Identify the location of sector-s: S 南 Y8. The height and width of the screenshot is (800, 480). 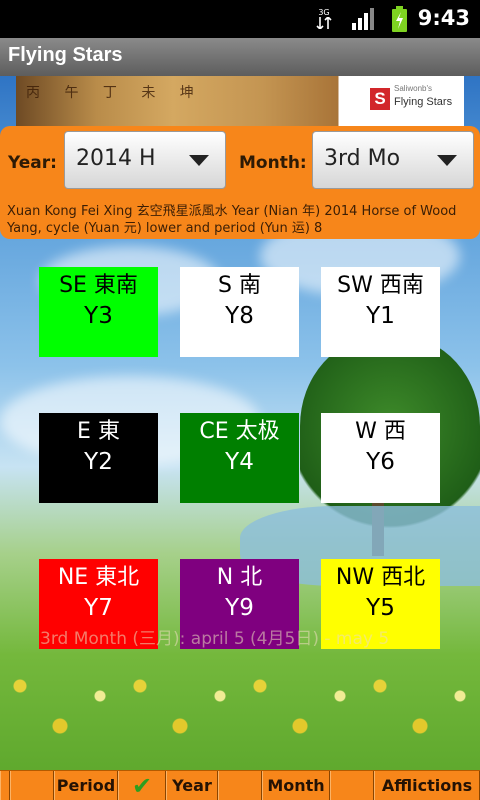
(239, 312).